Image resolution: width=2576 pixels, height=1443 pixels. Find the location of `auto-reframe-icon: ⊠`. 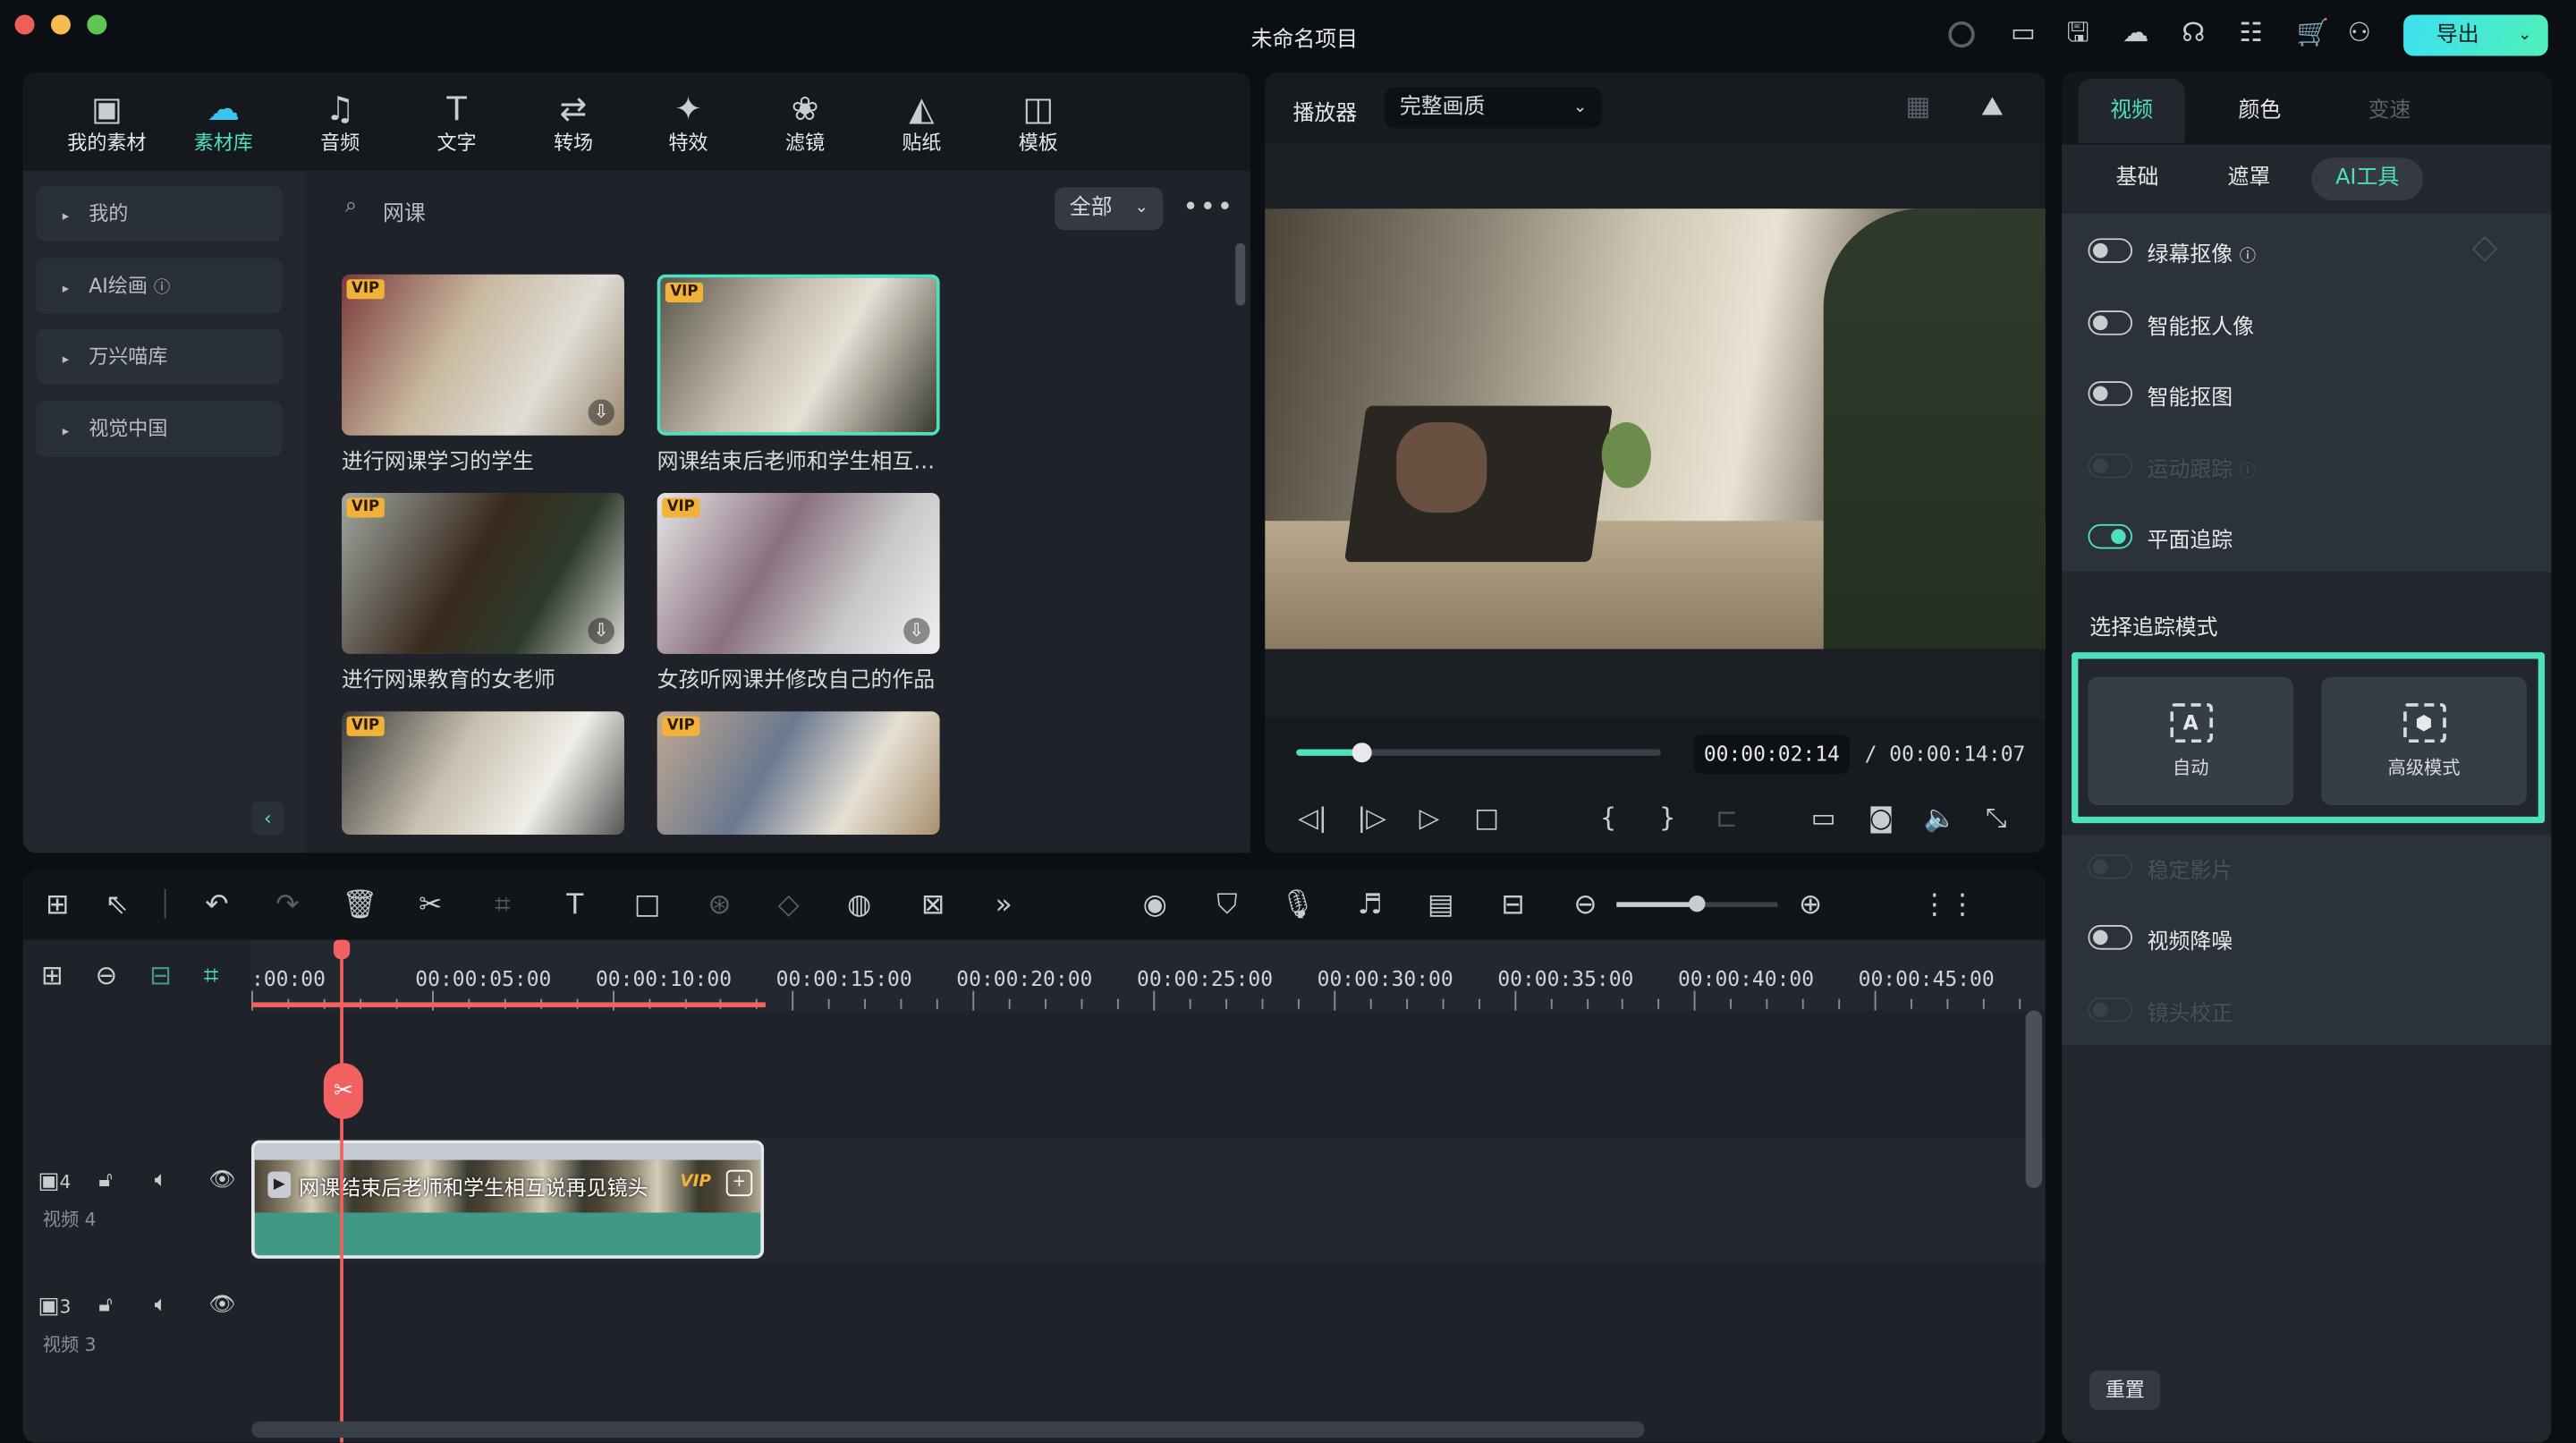

auto-reframe-icon: ⊠ is located at coordinates (933, 906).